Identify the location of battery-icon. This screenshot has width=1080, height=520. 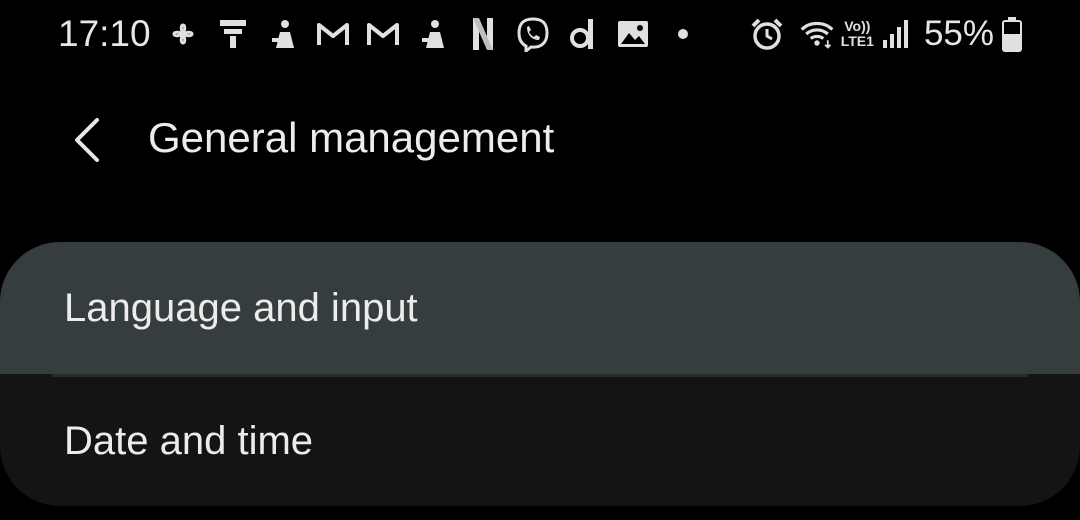
(1012, 34).